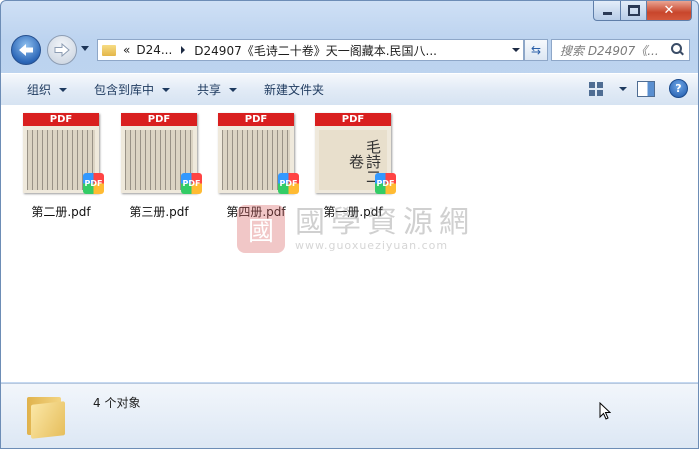 This screenshot has width=699, height=449. I want to click on file-item: PDF PDF 第二册.pdf, so click(61, 166).